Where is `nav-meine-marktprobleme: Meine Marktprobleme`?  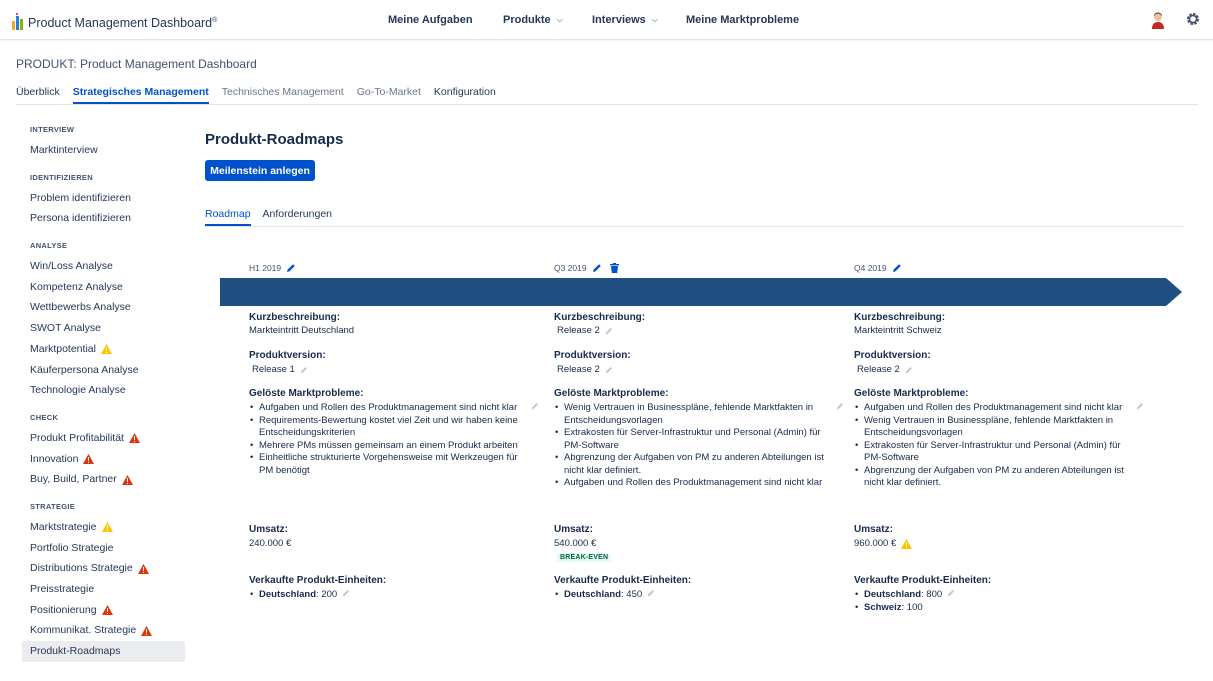 nav-meine-marktprobleme: Meine Marktprobleme is located at coordinates (742, 20).